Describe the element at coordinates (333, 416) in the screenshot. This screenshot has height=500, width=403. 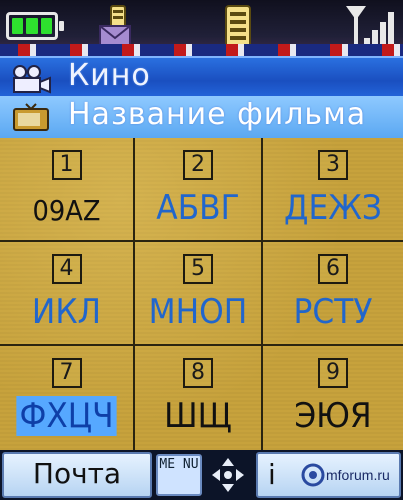
I see `key-characters: ЭЮЯ` at that location.